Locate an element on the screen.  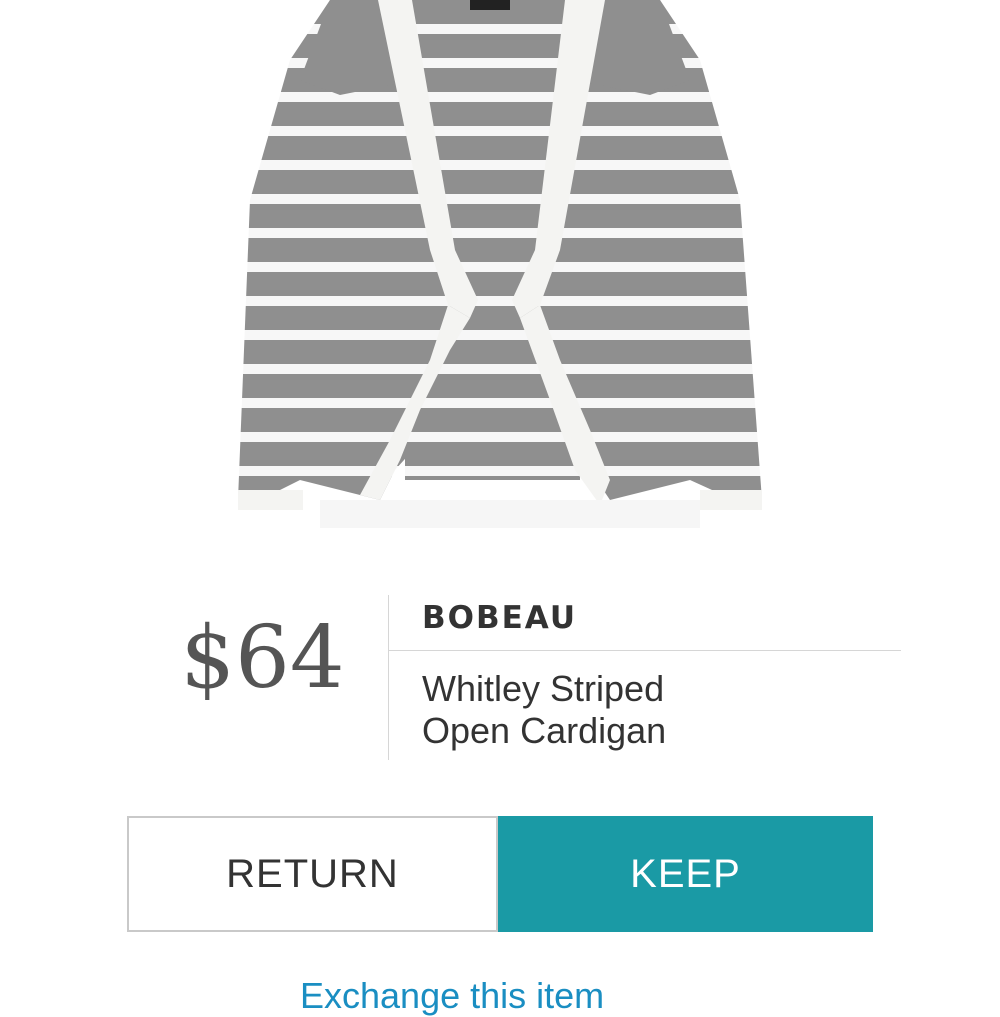
product-name-line2: Open Cardigan is located at coordinates (544, 730).